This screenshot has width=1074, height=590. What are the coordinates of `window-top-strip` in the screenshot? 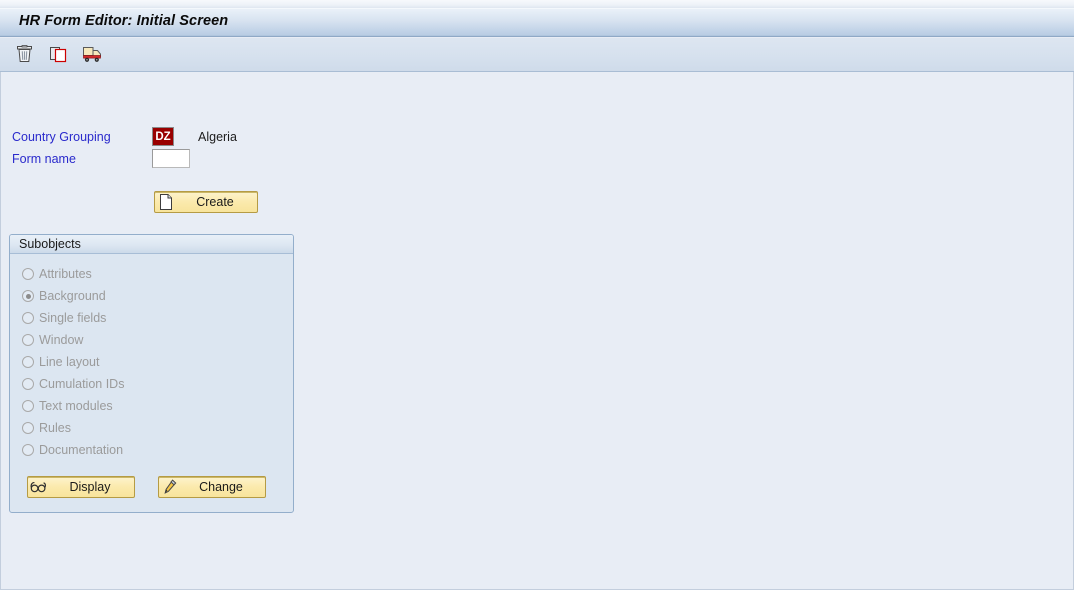 It's located at (537, 4).